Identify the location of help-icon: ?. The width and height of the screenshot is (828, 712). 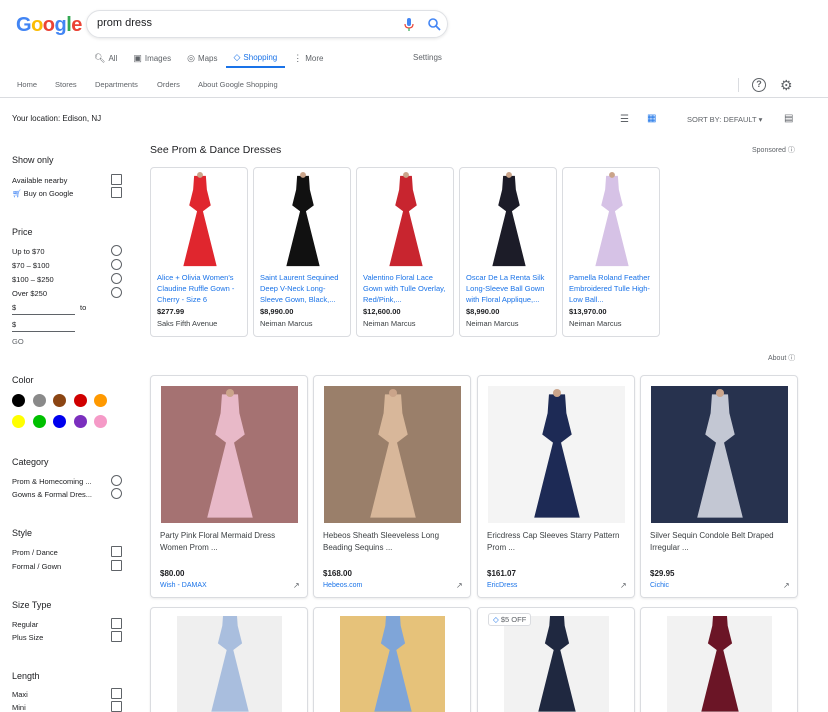
(759, 85).